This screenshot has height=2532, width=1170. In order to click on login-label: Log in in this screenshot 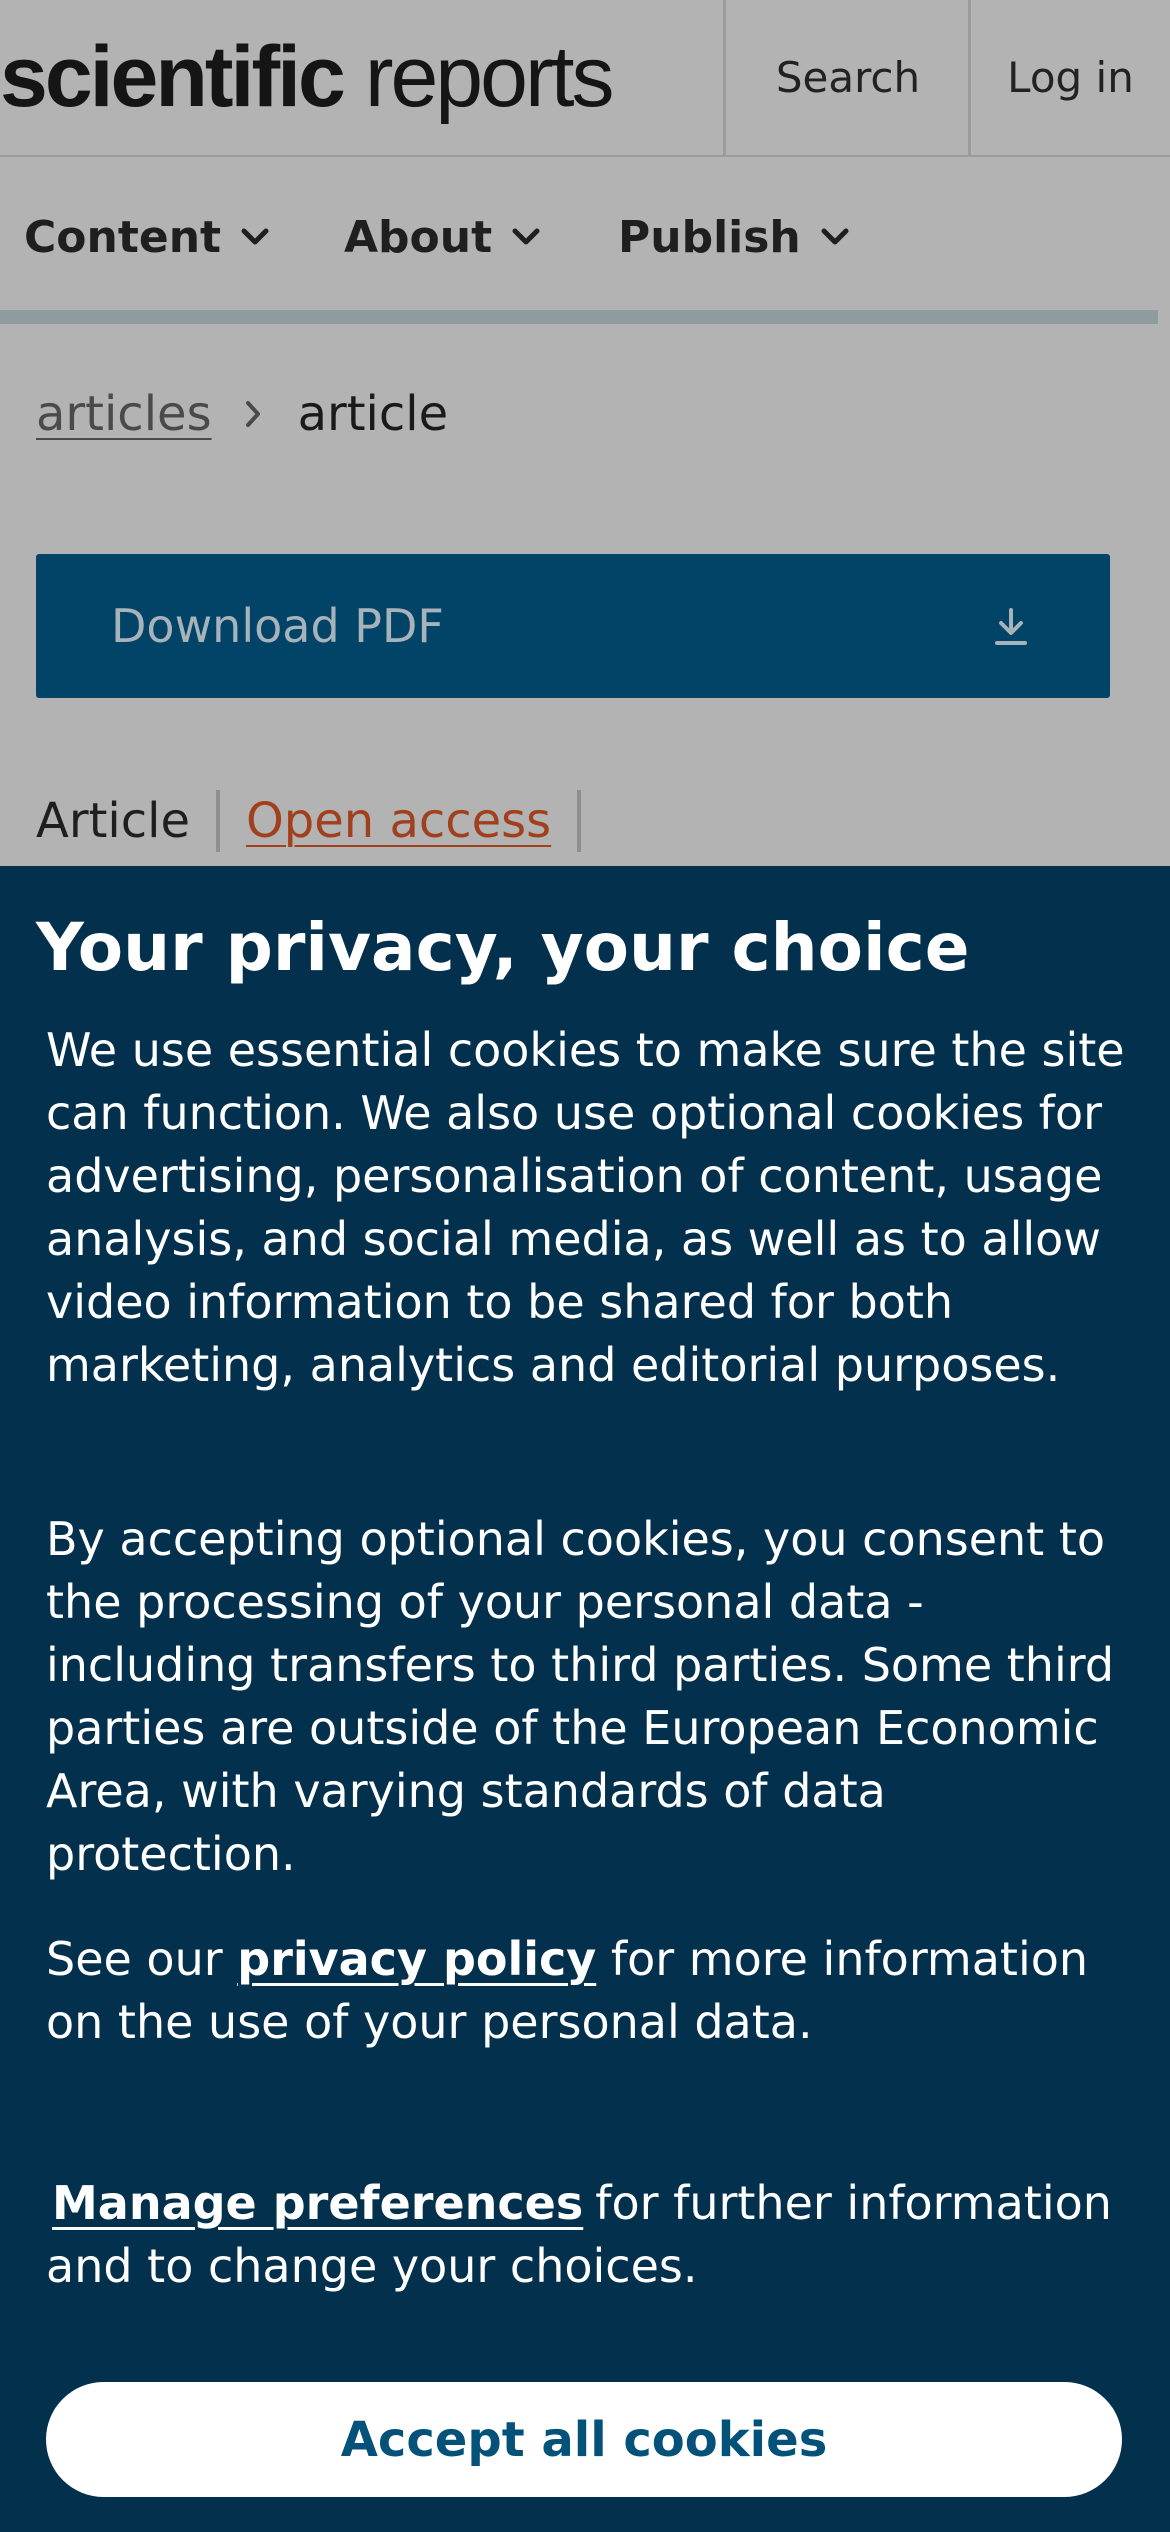, I will do `click(1070, 77)`.